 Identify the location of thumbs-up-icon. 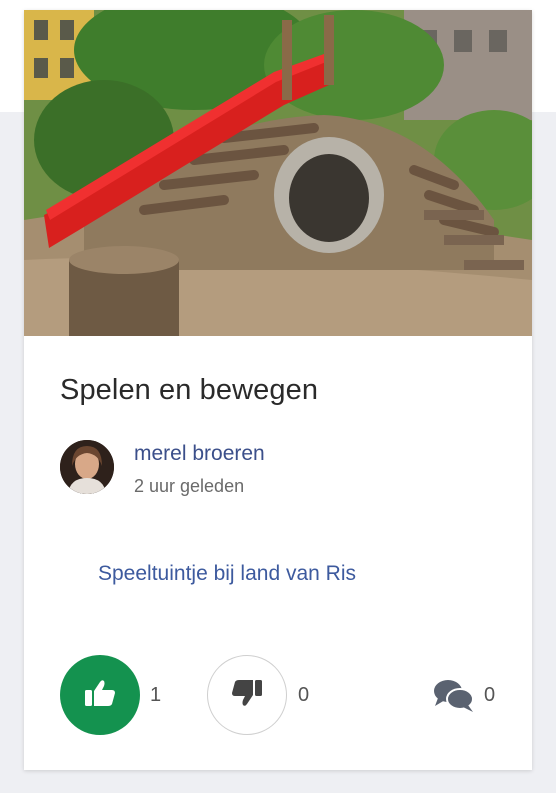
(100, 695).